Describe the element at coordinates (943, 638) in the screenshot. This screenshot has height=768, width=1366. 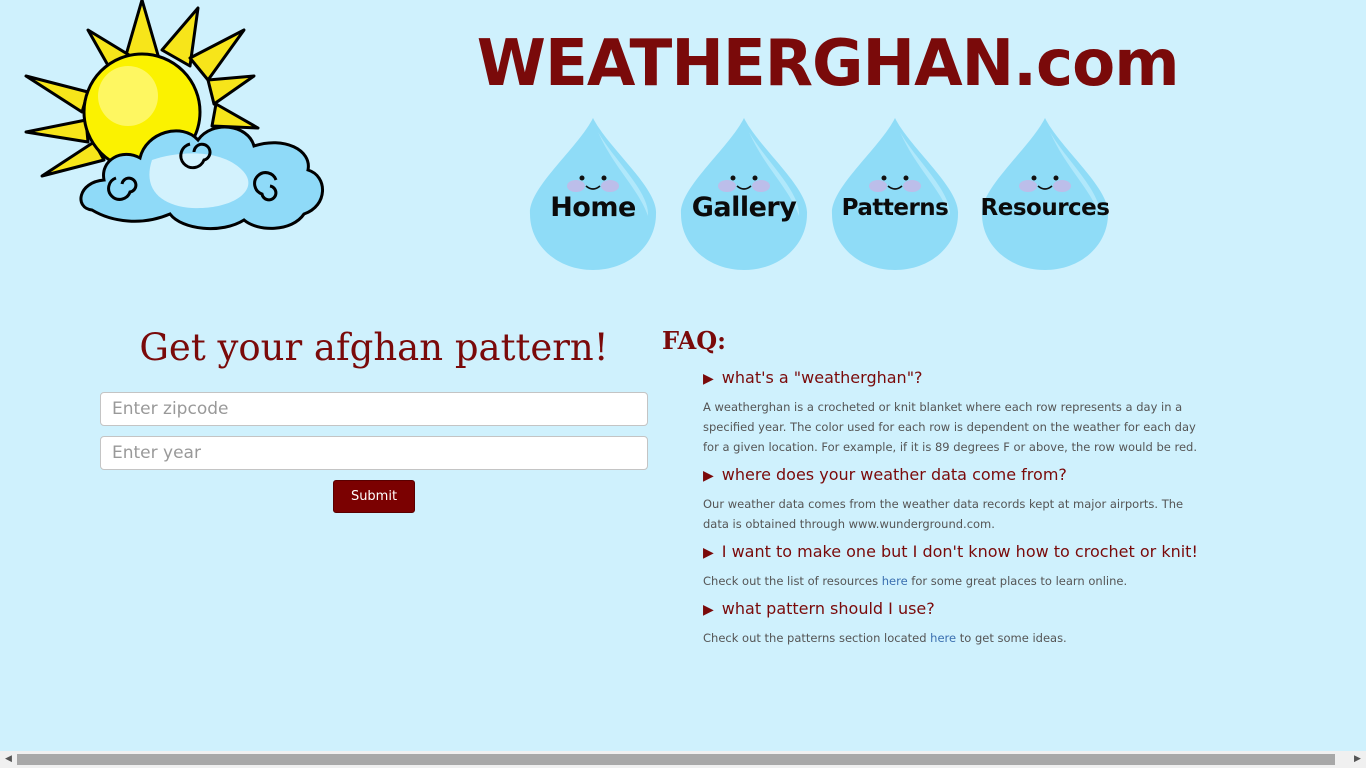
I see `patterns-link: here` at that location.